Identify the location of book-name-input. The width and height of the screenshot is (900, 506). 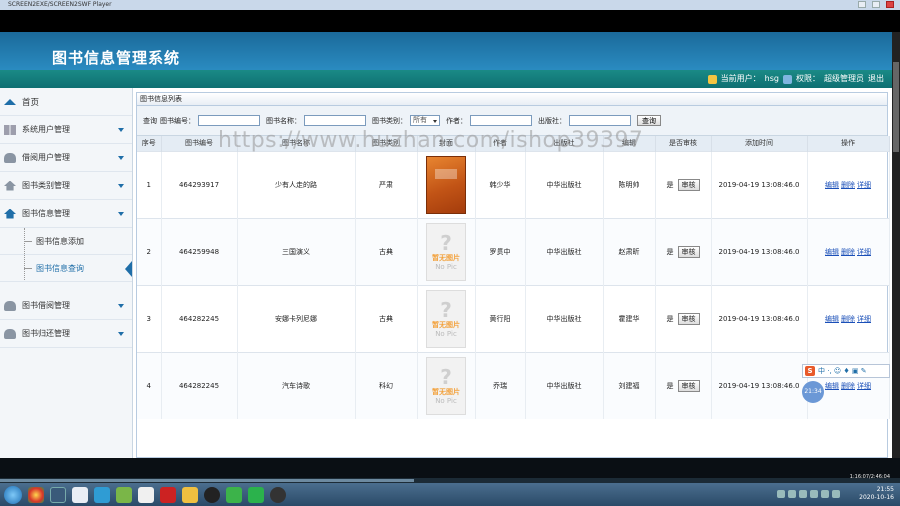
(335, 120).